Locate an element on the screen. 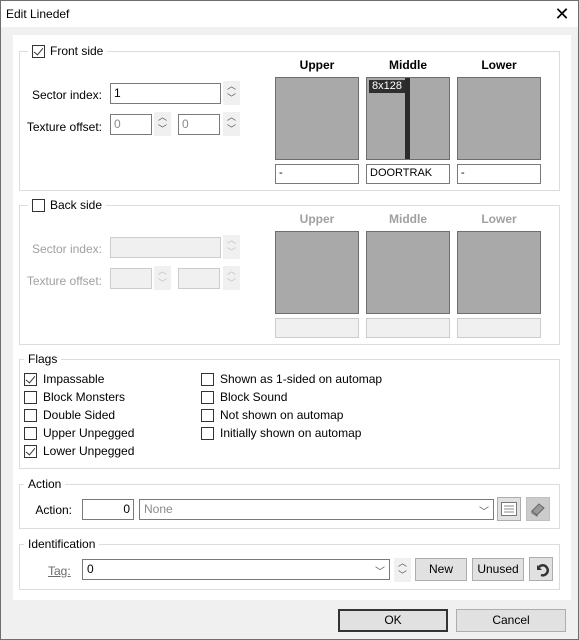 This screenshot has width=579, height=640. back-sector-index-input is located at coordinates (165, 247).